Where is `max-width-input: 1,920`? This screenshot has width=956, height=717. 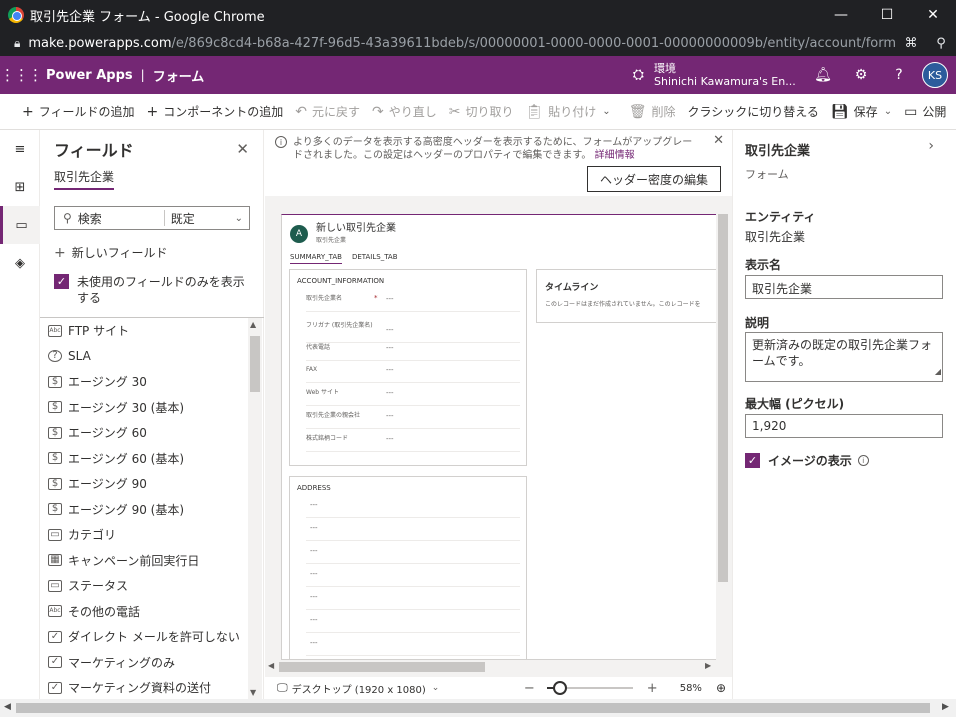
max-width-input: 1,920 is located at coordinates (844, 426).